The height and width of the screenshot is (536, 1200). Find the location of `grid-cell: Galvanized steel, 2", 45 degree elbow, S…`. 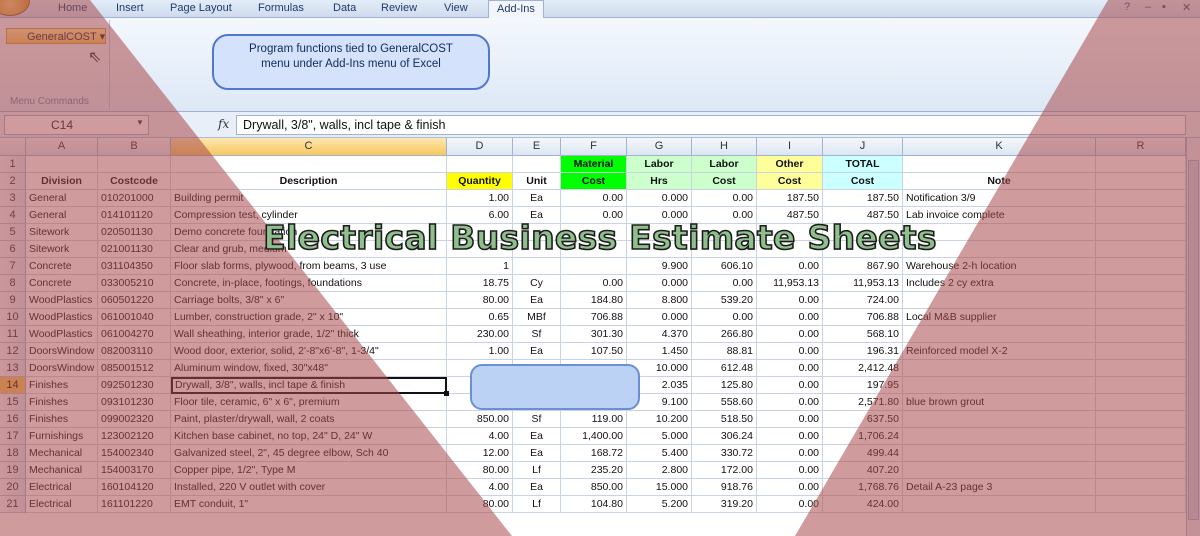

grid-cell: Galvanized steel, 2", 45 degree elbow, S… is located at coordinates (309, 453).